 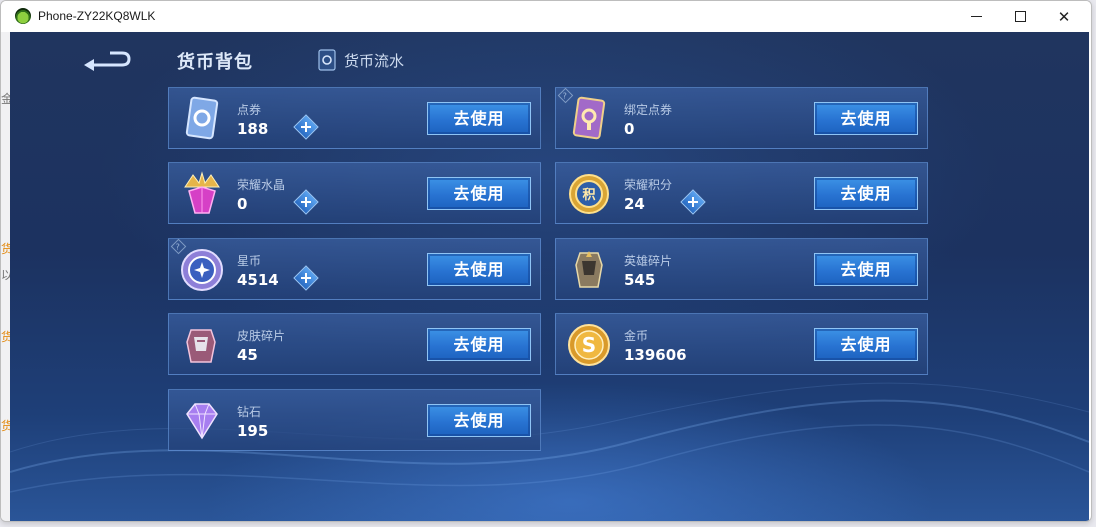 I want to click on svg-text: 积, so click(x=588, y=195).